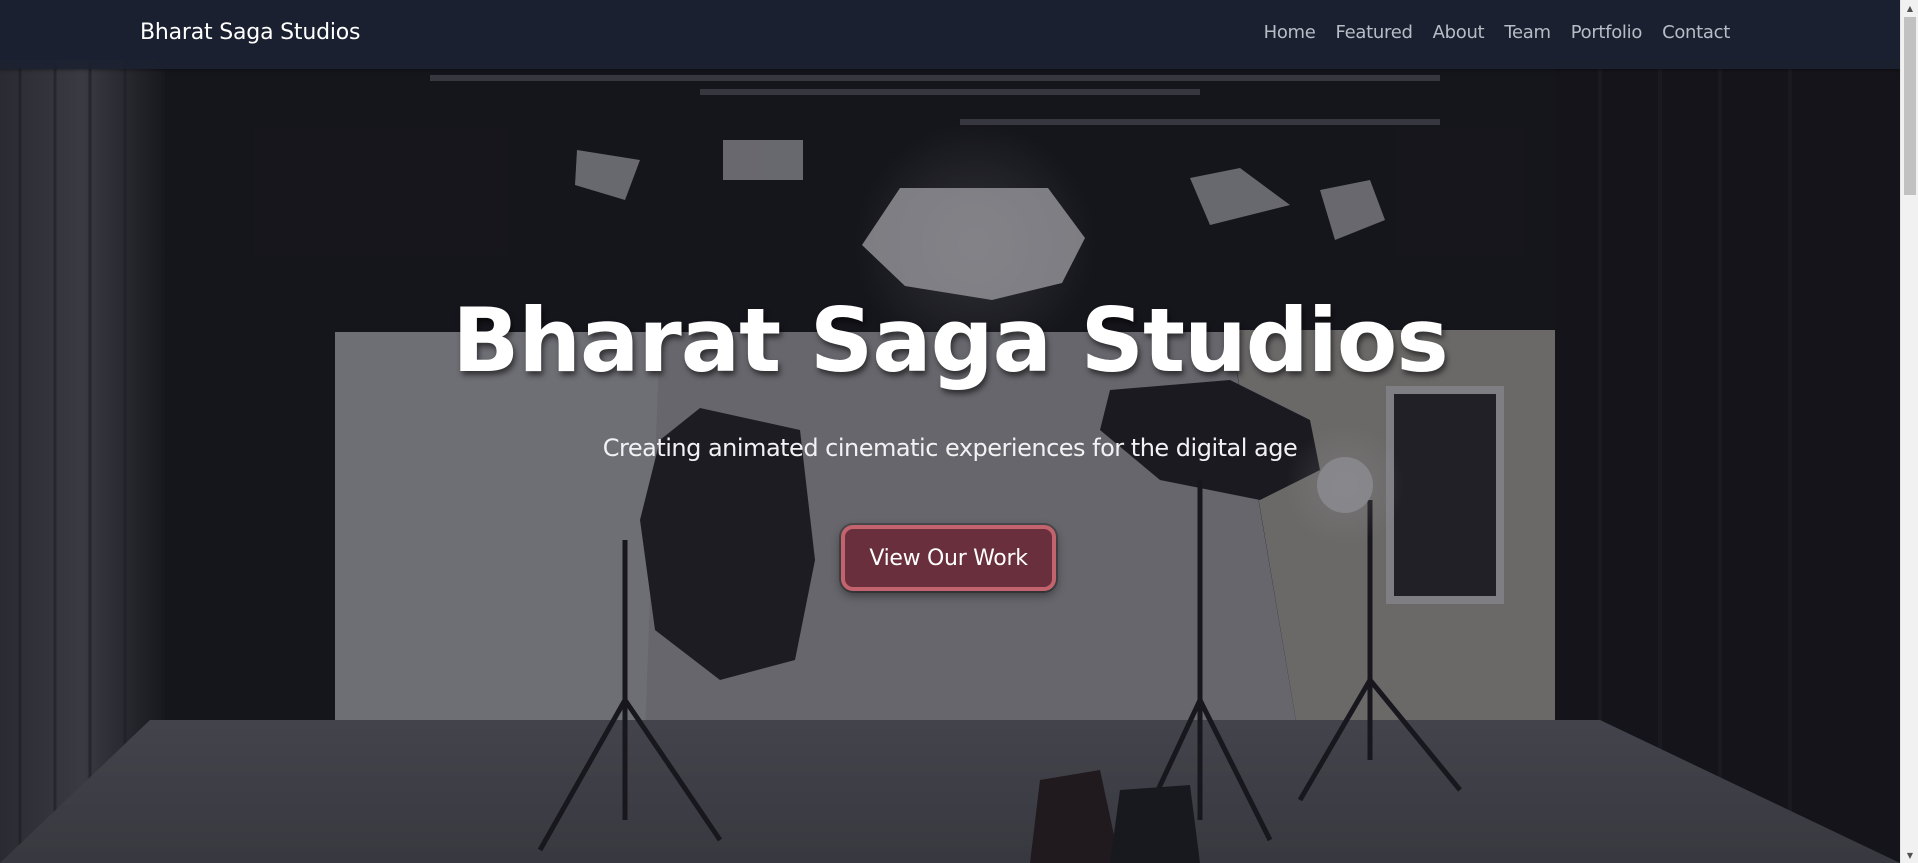  What do you see at coordinates (1909, 855) in the screenshot?
I see `scroll-down-arrow-icon: ▼` at bounding box center [1909, 855].